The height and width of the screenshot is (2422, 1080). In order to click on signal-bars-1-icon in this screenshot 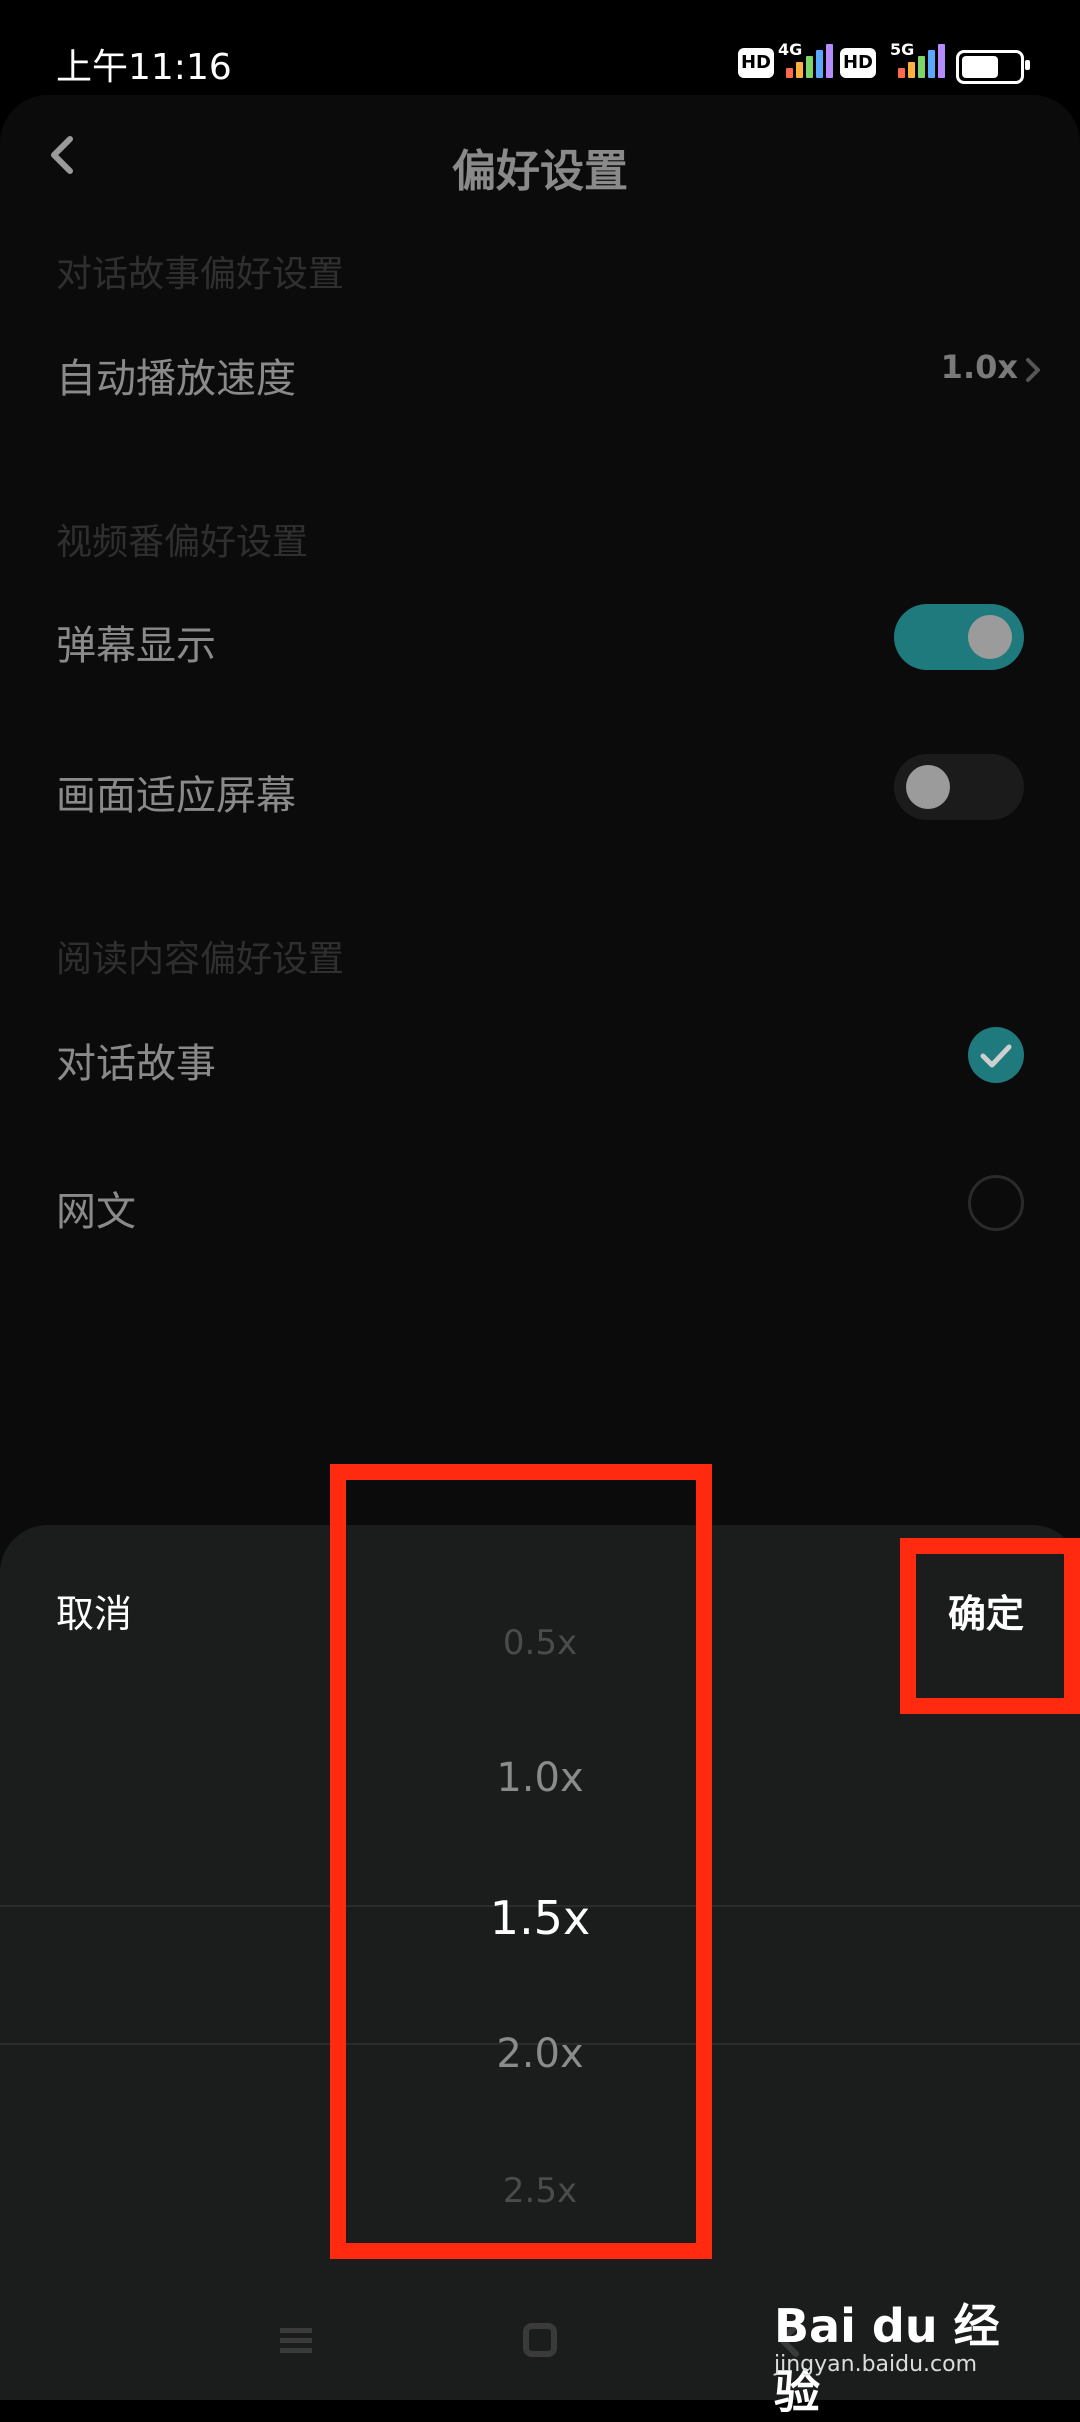, I will do `click(810, 61)`.